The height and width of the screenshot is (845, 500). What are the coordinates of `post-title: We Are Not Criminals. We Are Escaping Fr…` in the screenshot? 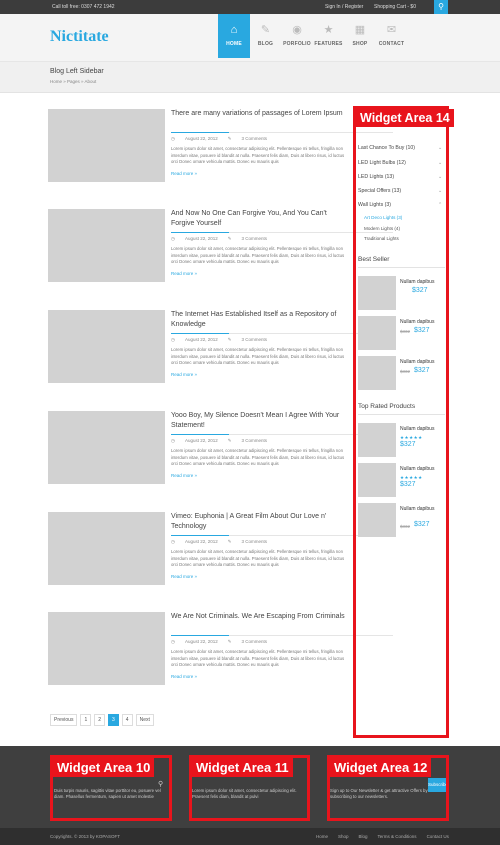 It's located at (258, 617).